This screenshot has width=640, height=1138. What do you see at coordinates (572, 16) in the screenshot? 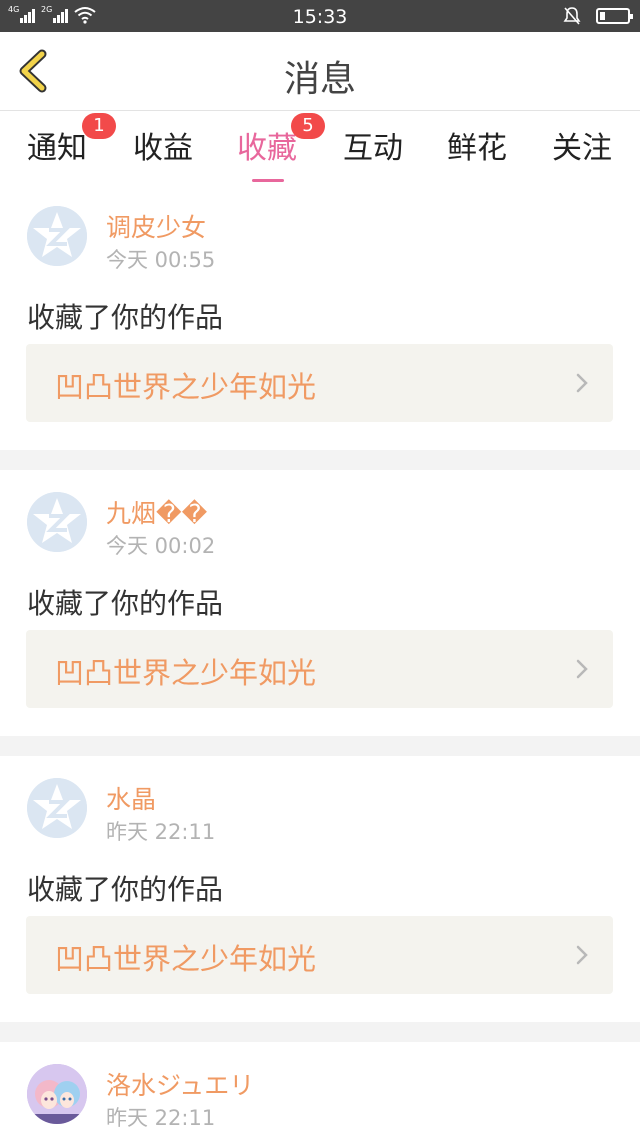
I see `silent-icon` at bounding box center [572, 16].